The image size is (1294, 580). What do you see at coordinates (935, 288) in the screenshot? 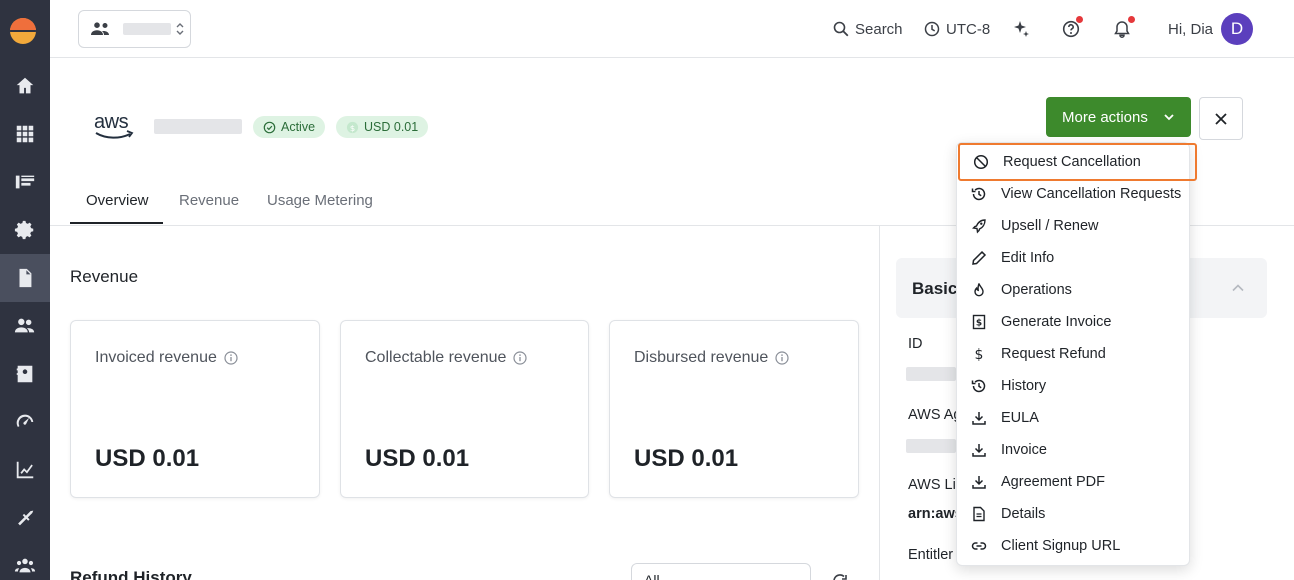
I see `basic-info-title: Basic` at bounding box center [935, 288].